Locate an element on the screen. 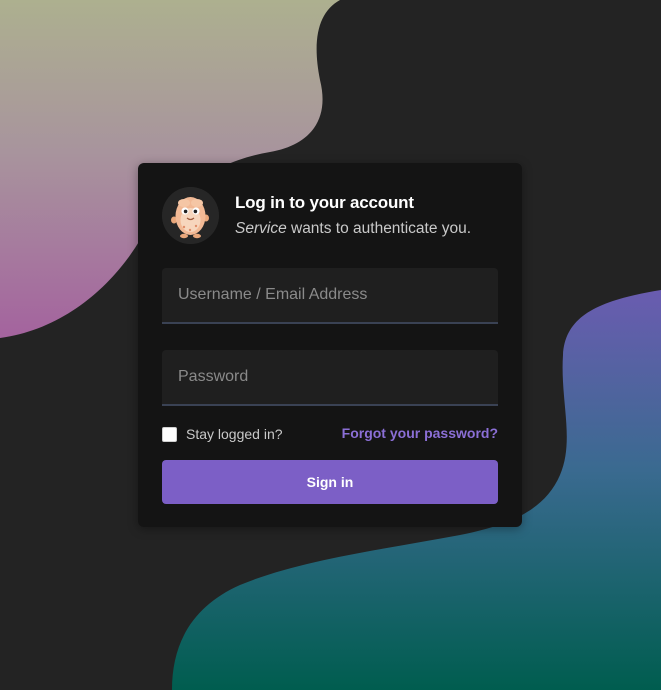 The width and height of the screenshot is (661, 690). sign-in-button: Sign in is located at coordinates (330, 482).